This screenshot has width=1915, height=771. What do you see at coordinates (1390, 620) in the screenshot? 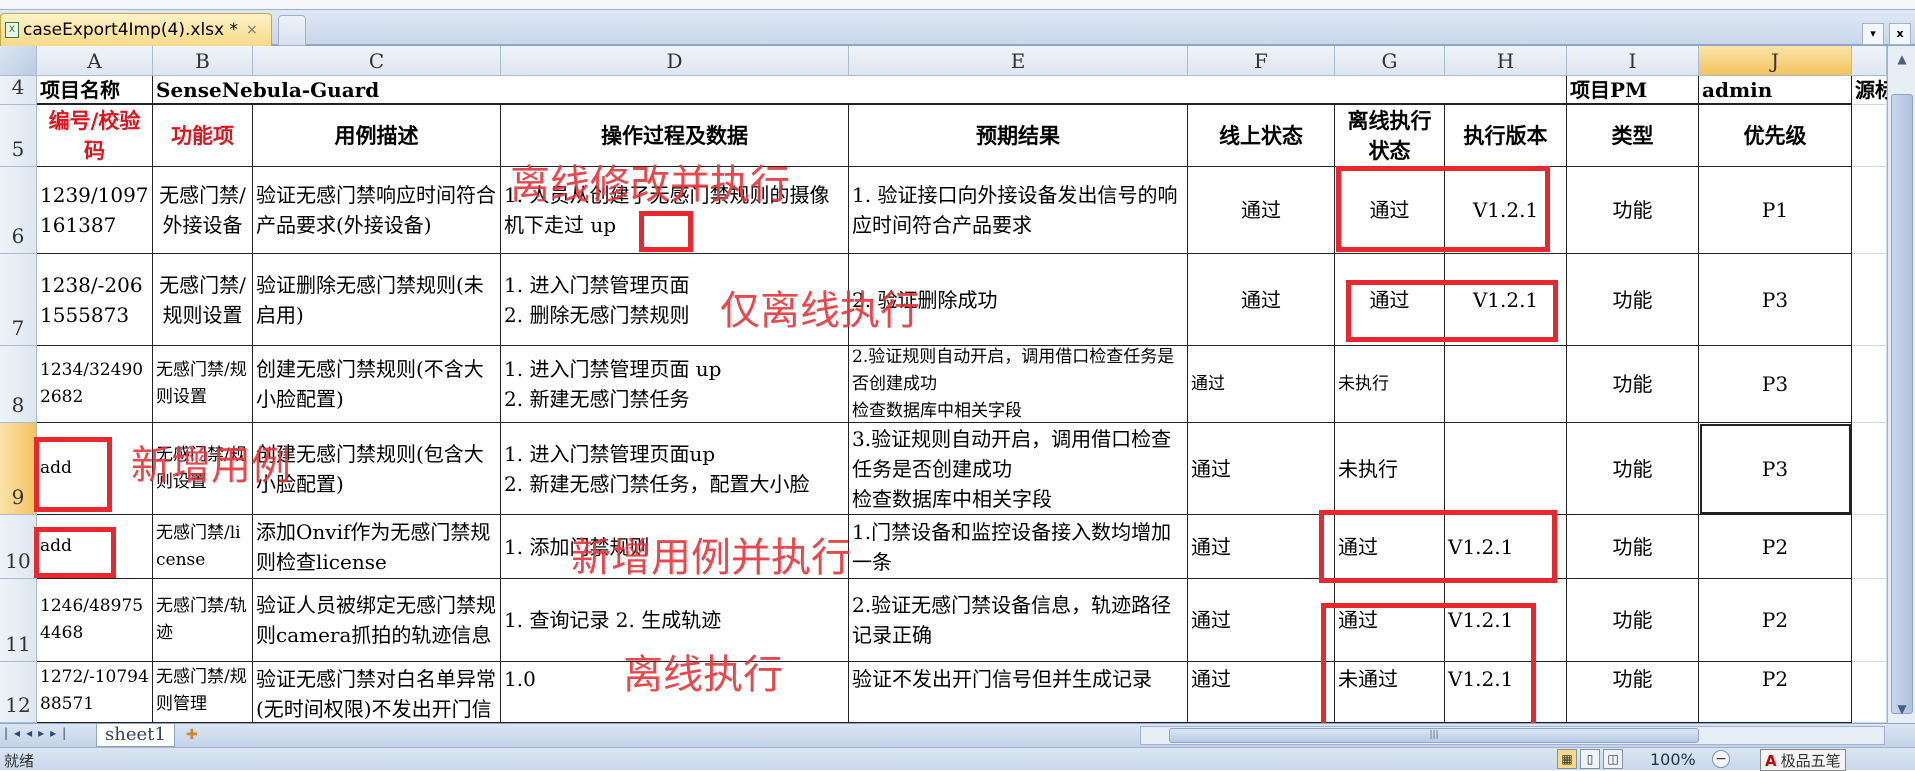
I see `cell-g11: 通过` at bounding box center [1390, 620].